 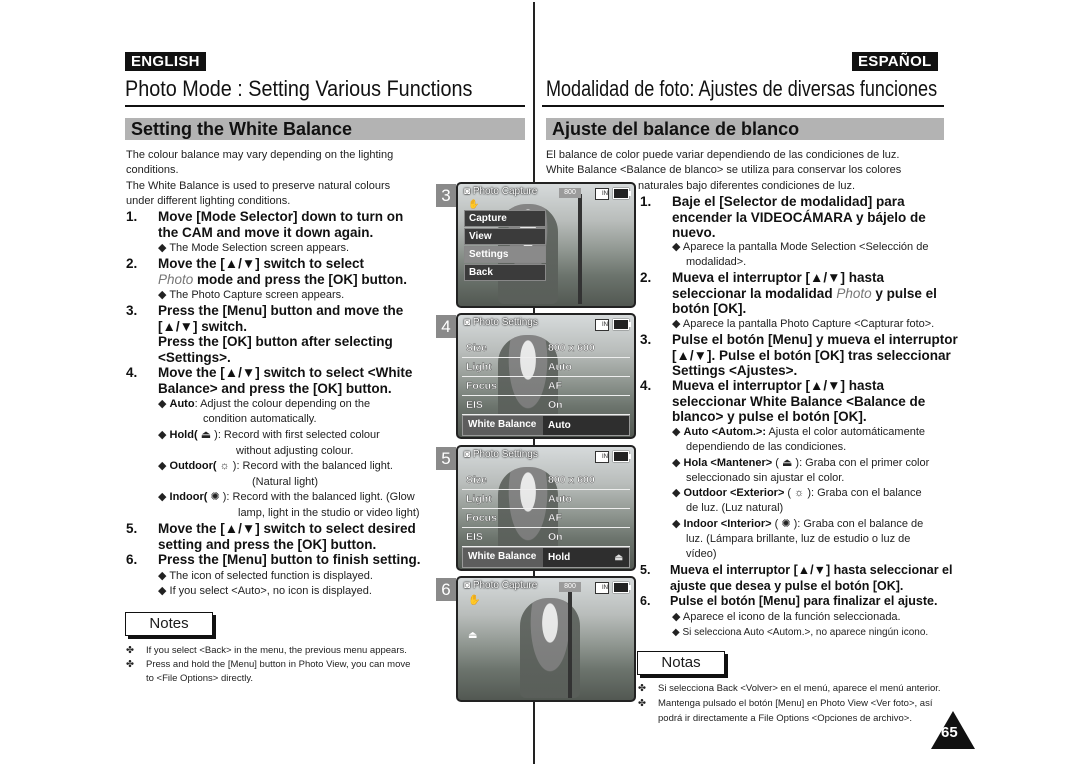 What do you see at coordinates (165, 61) in the screenshot?
I see `language-label-english: ENGLISH` at bounding box center [165, 61].